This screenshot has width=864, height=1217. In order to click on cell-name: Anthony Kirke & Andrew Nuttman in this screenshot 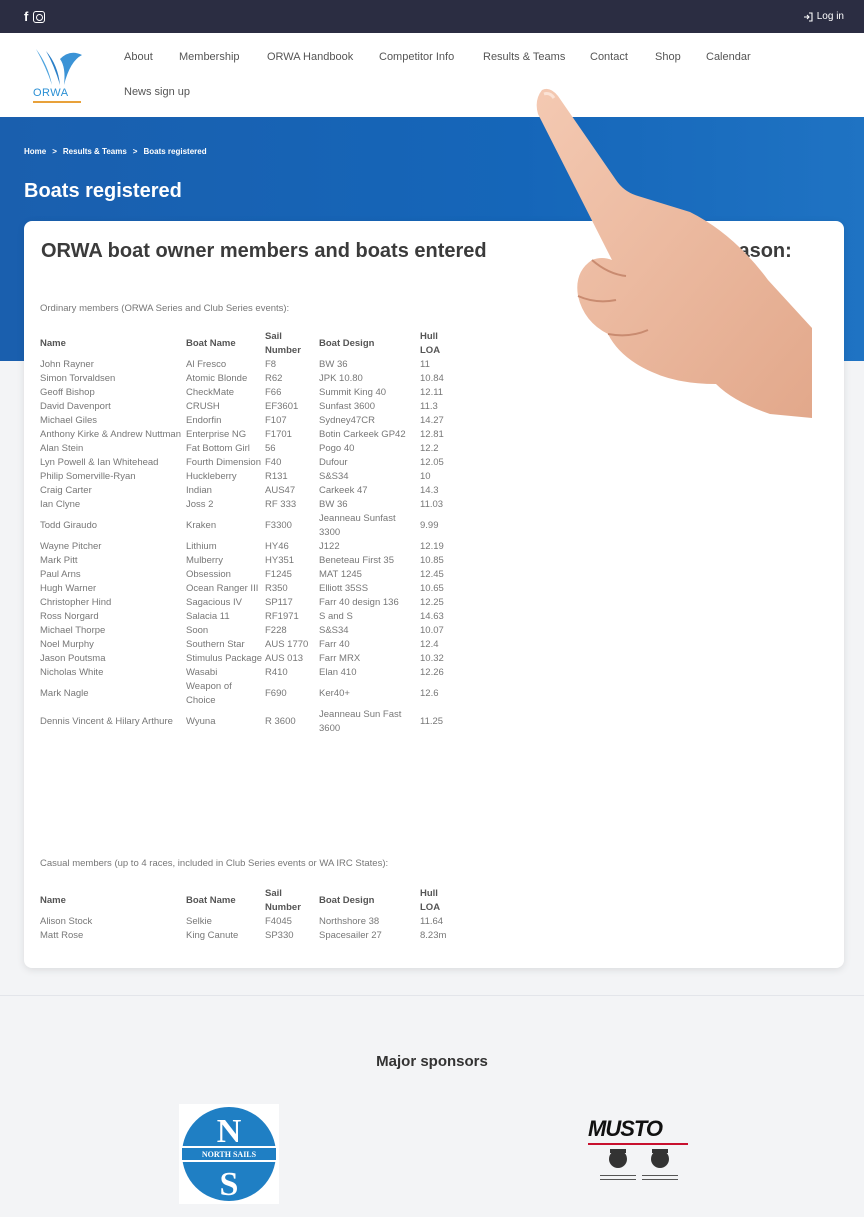, I will do `click(110, 434)`.